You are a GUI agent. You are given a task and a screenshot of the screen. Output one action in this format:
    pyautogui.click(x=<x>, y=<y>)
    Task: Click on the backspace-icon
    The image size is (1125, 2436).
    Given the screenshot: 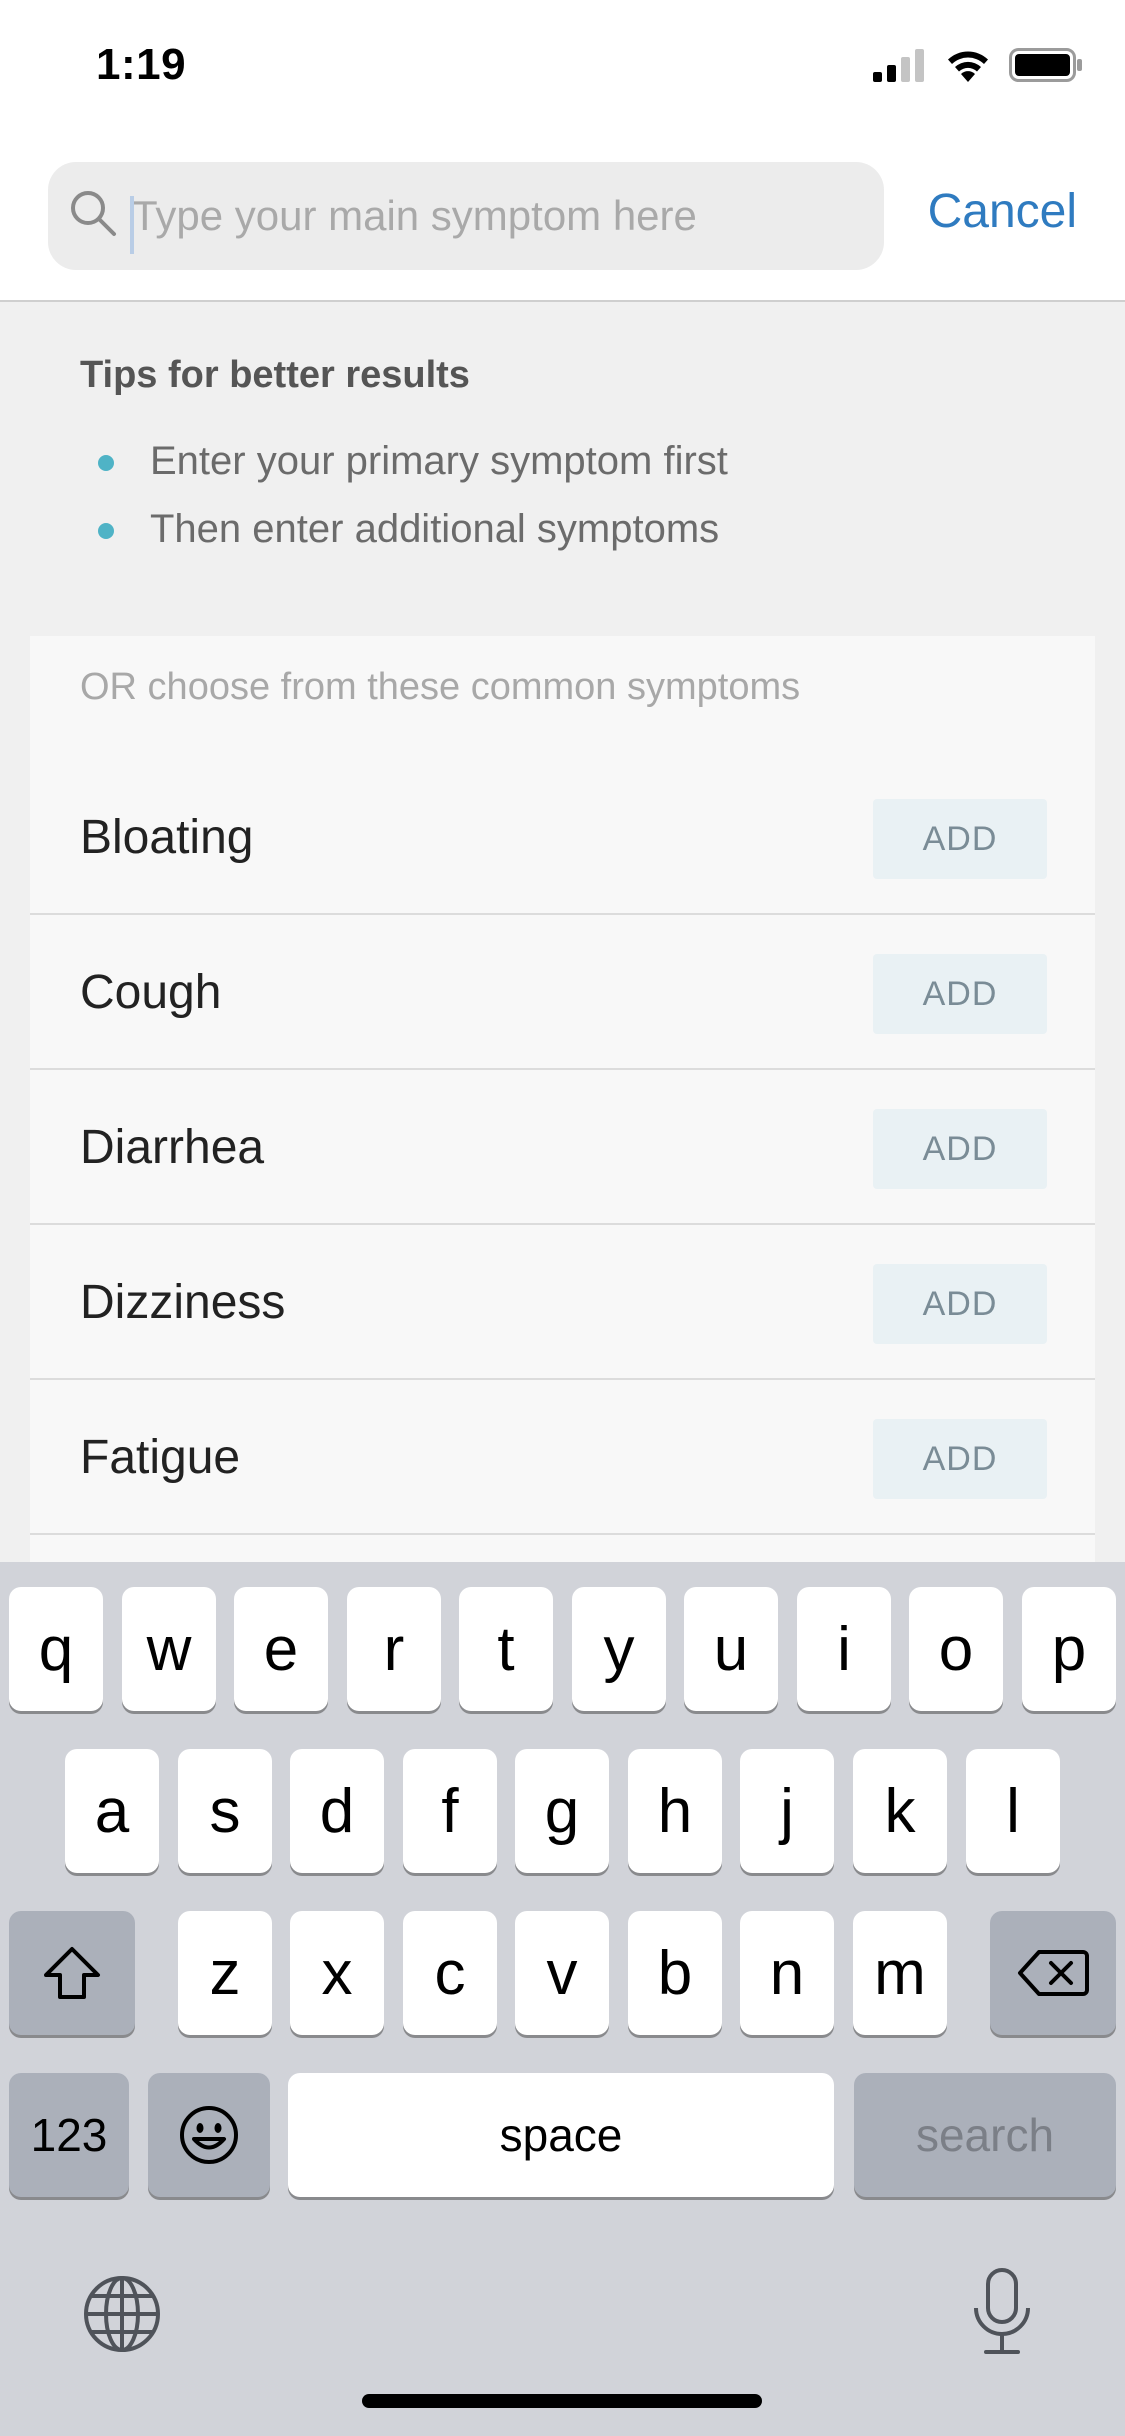 What is the action you would take?
    pyautogui.click(x=1053, y=1973)
    